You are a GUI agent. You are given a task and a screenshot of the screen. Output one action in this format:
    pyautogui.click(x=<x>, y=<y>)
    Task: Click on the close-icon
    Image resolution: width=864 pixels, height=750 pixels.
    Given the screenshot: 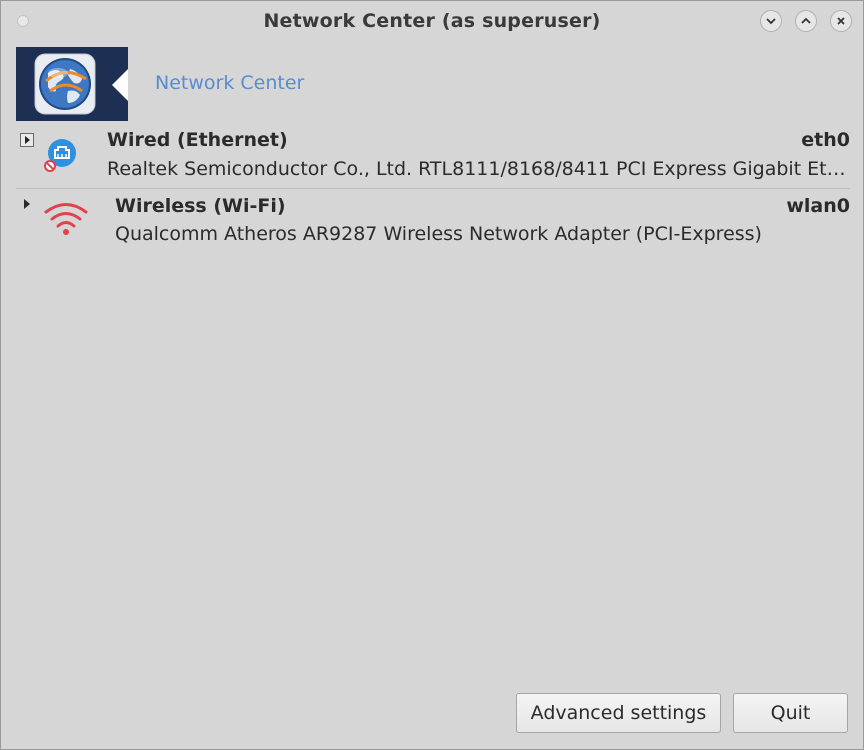 What is the action you would take?
    pyautogui.click(x=841, y=21)
    